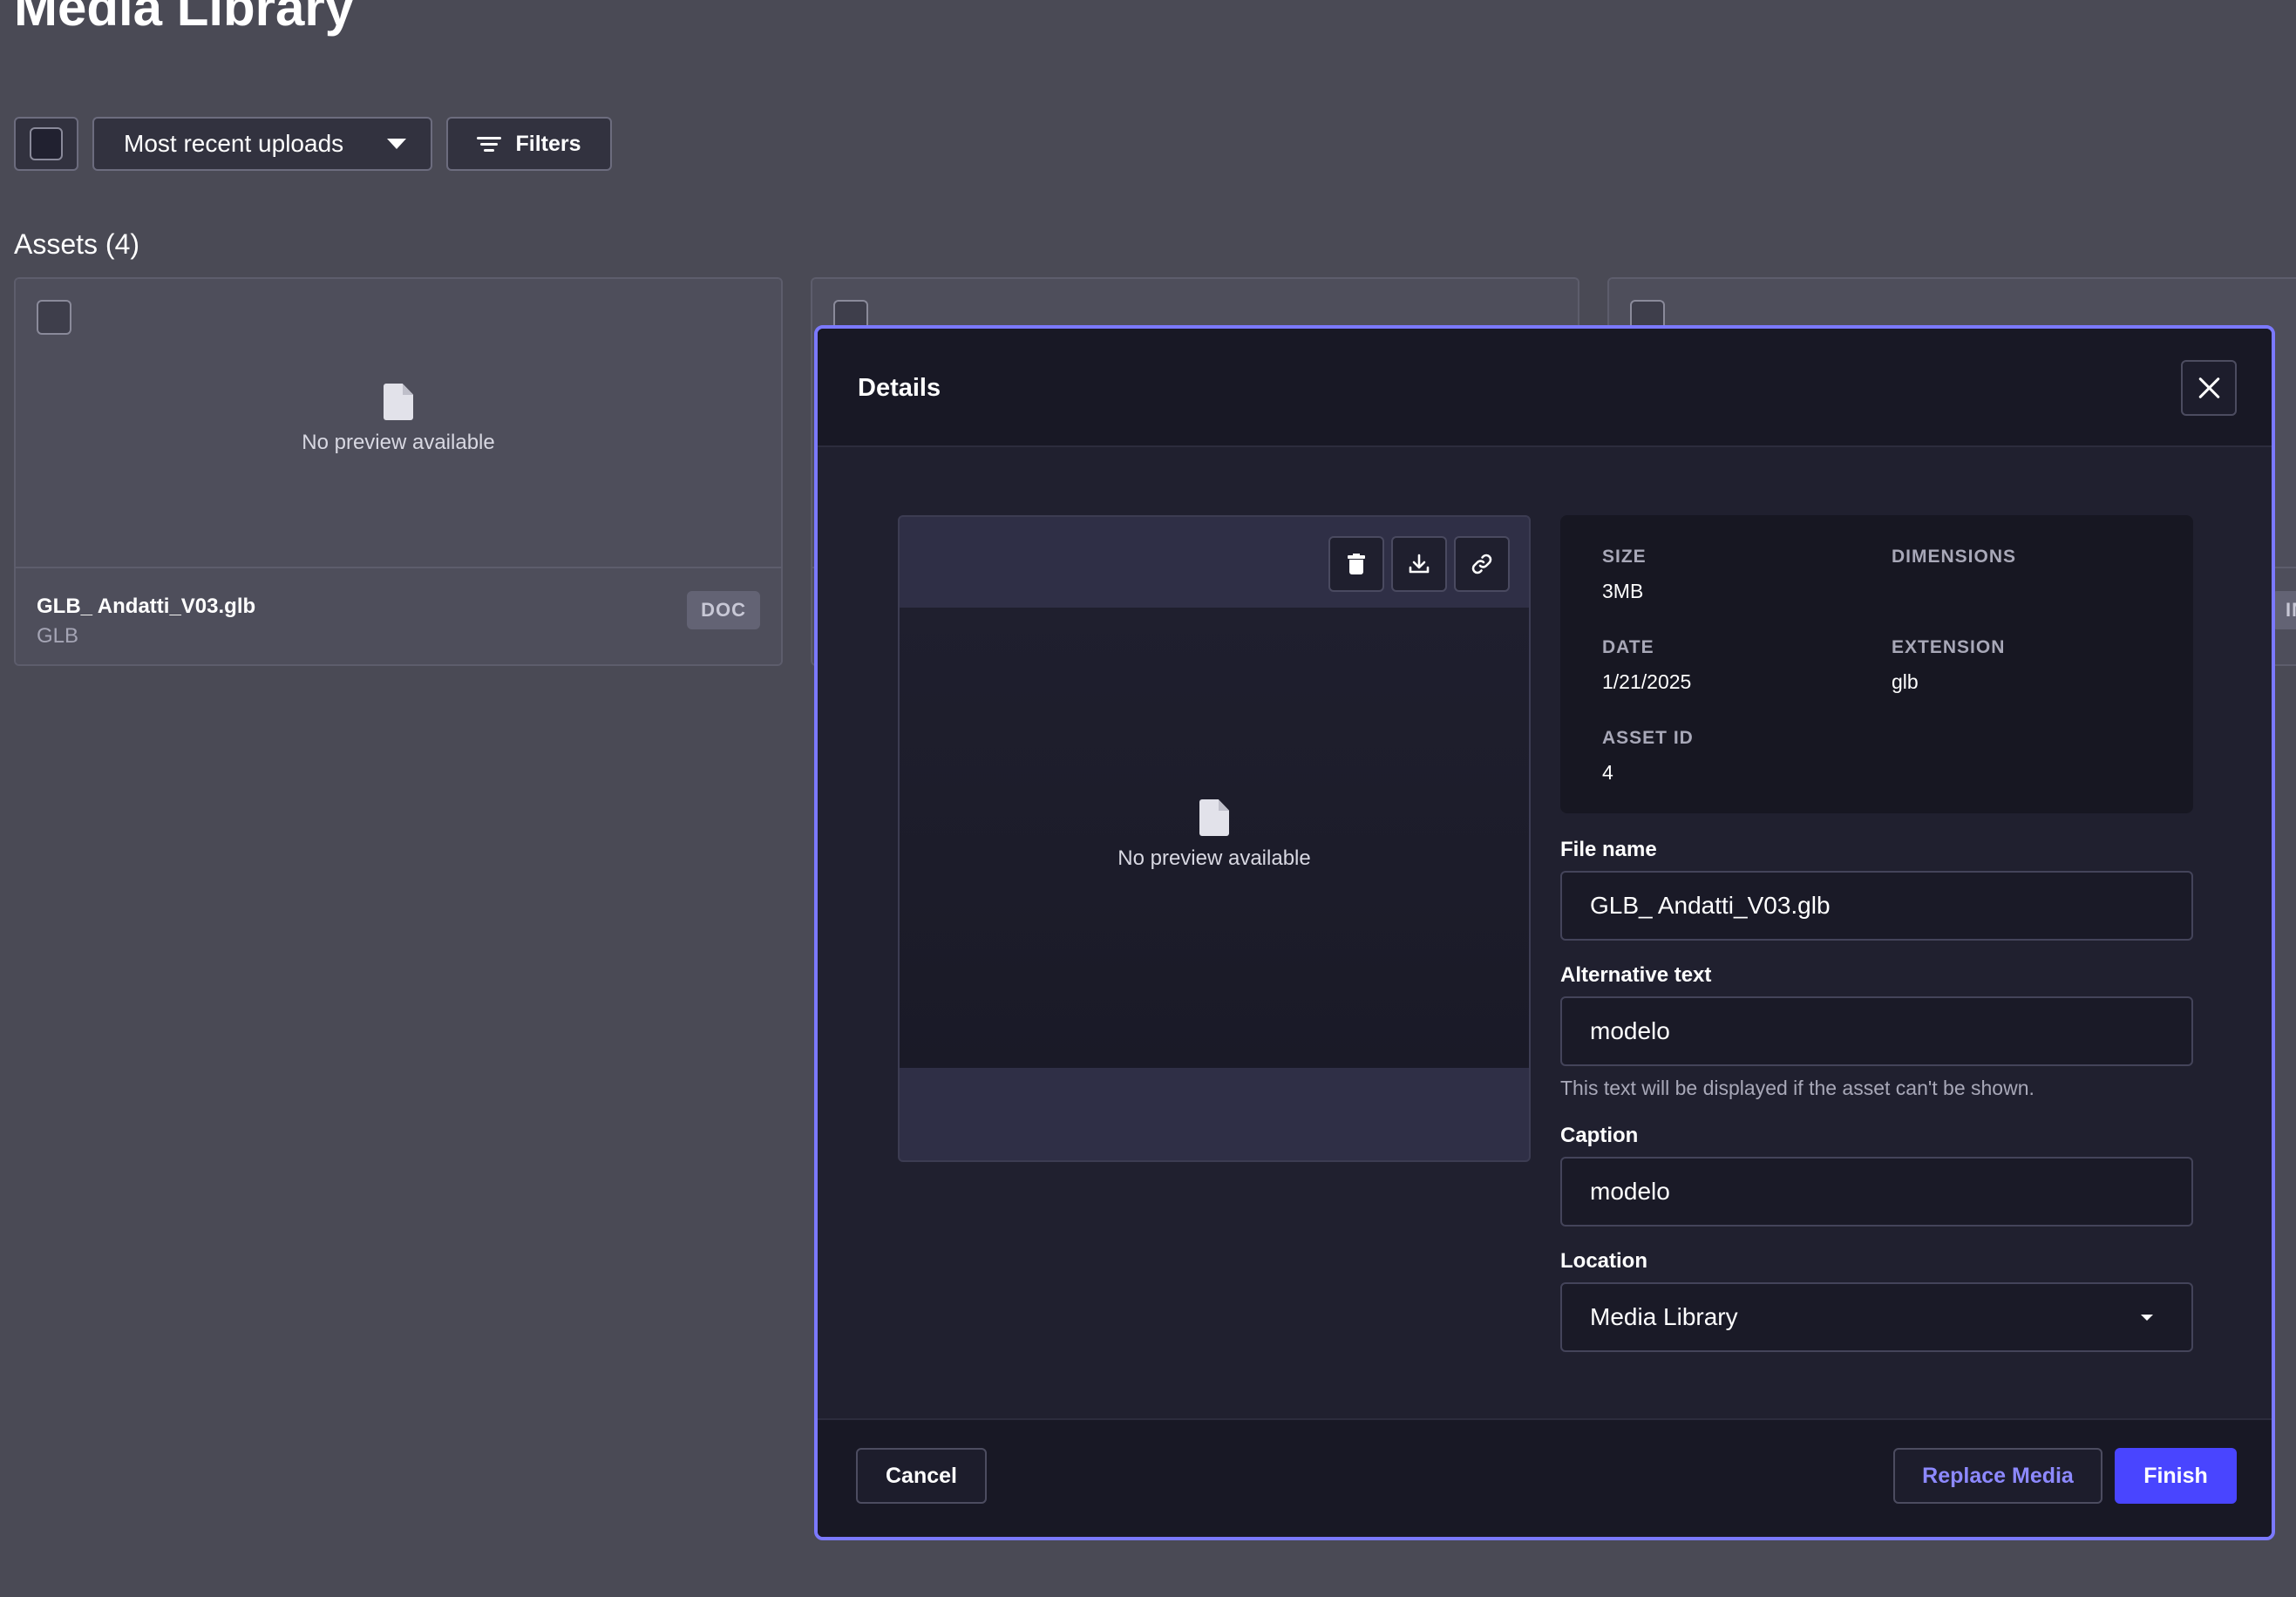 The width and height of the screenshot is (2296, 1597). What do you see at coordinates (489, 144) in the screenshot?
I see `filter-icon` at bounding box center [489, 144].